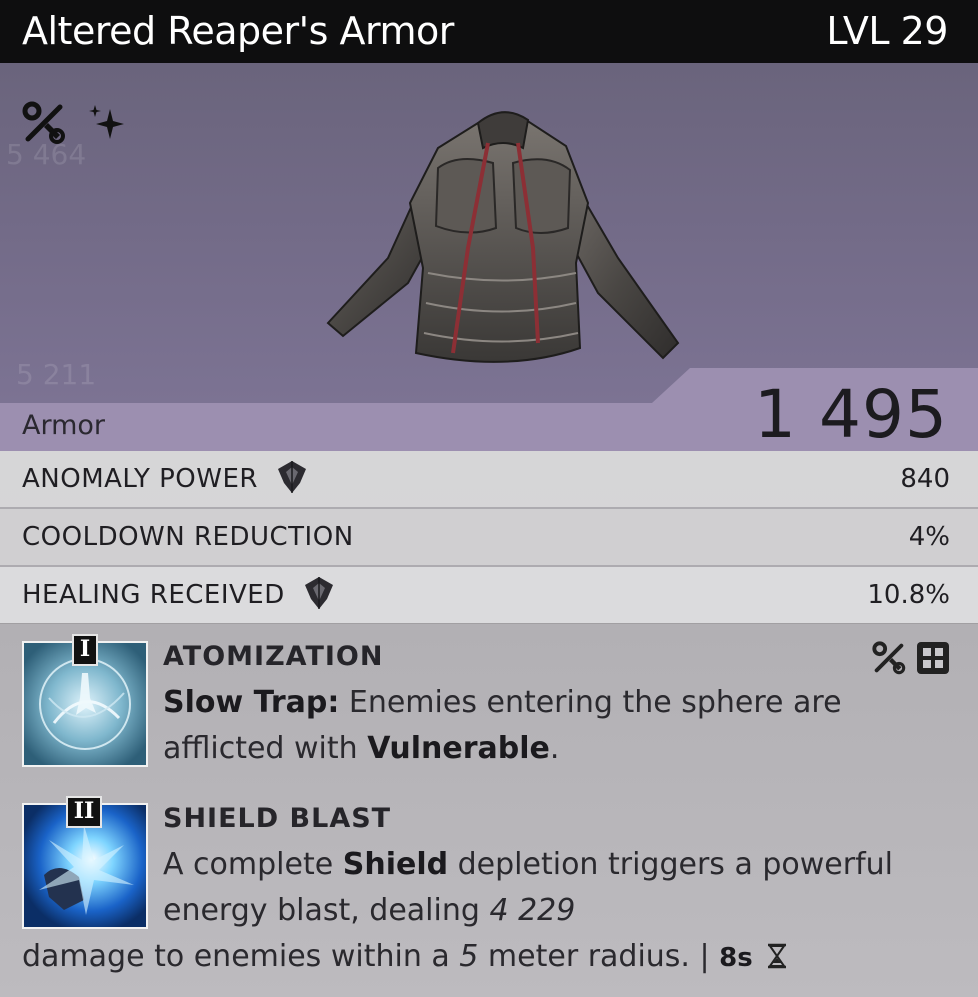 The image size is (978, 997). I want to click on item-category: Armor, so click(64, 425).